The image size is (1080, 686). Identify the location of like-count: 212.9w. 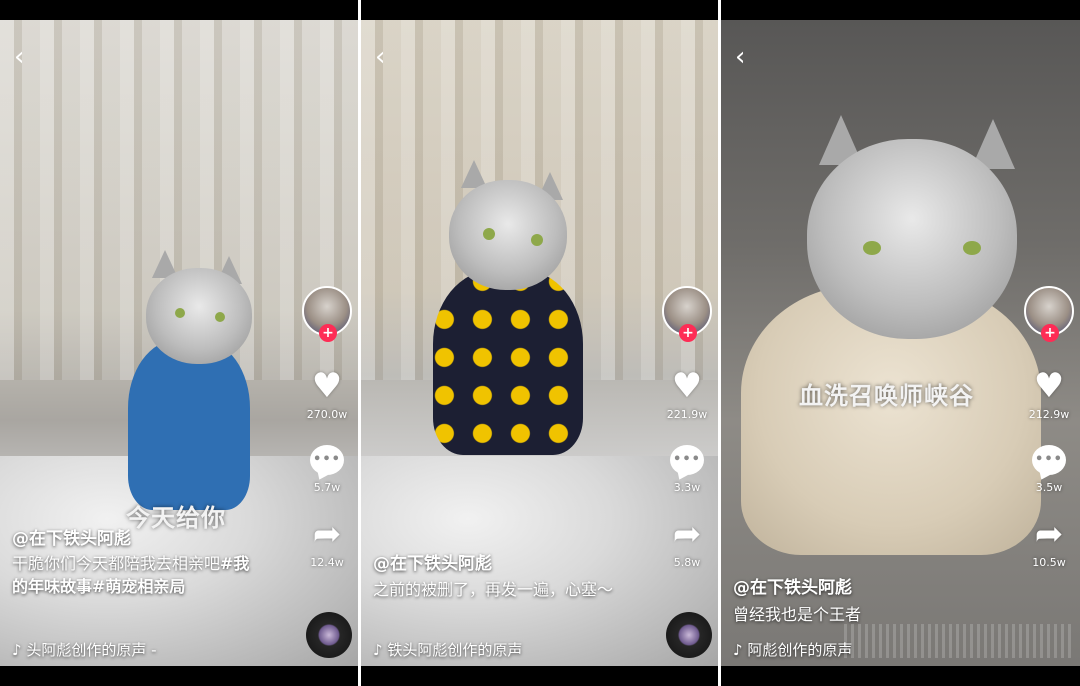
(1049, 414).